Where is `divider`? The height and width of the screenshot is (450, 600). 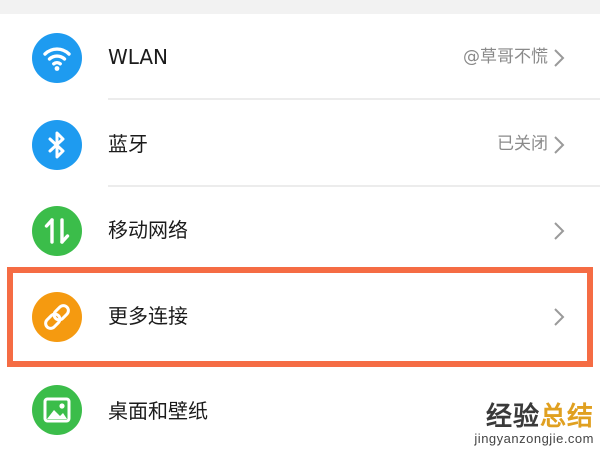
divider is located at coordinates (354, 99).